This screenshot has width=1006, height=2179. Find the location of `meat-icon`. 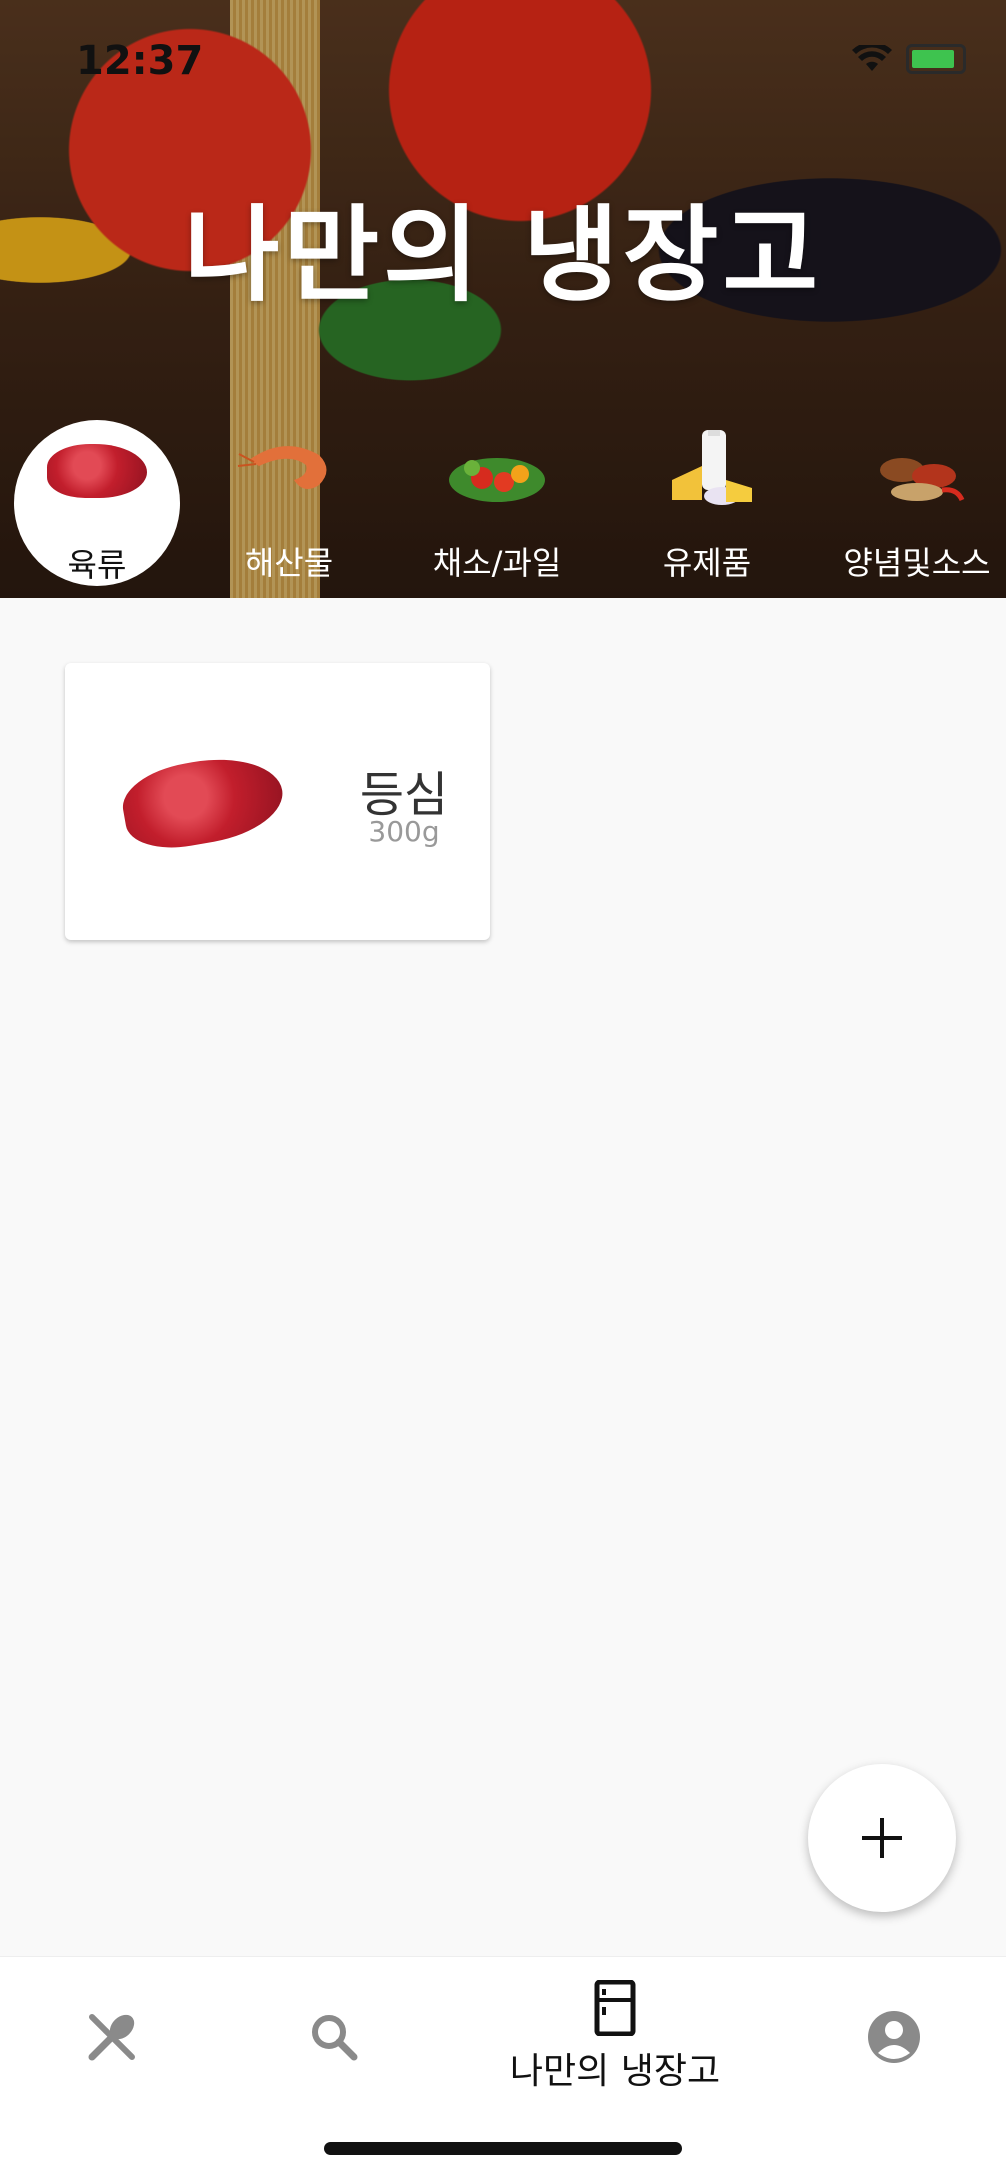

meat-icon is located at coordinates (97, 471).